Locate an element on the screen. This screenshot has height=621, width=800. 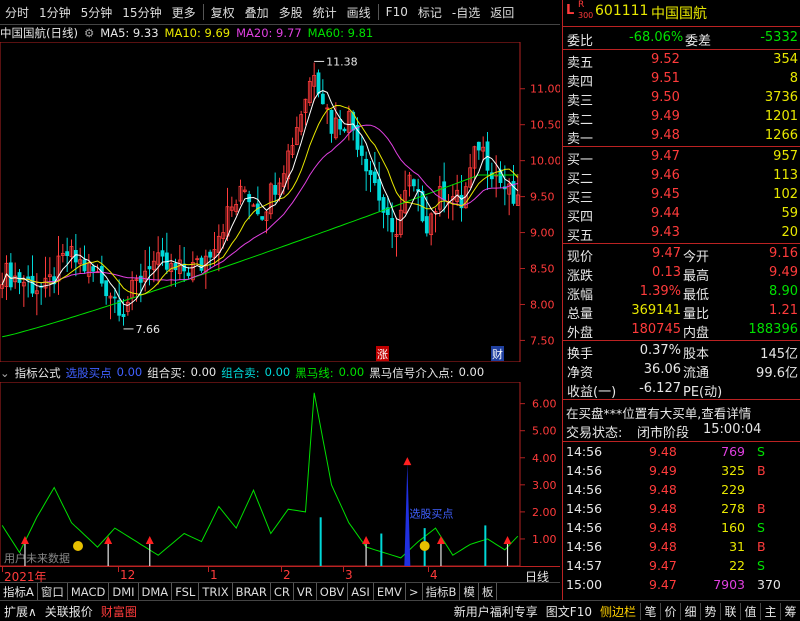
ask-row: 卖三 9.50 3736 is located at coordinates (681, 99).